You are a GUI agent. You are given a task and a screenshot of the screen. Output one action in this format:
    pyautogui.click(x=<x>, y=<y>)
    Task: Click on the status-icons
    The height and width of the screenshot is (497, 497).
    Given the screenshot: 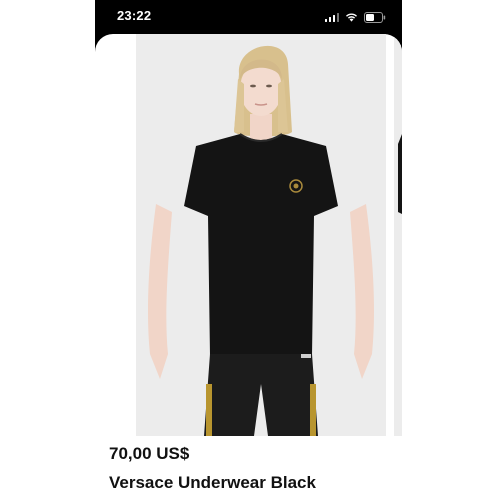 What is the action you would take?
    pyautogui.click(x=355, y=17)
    